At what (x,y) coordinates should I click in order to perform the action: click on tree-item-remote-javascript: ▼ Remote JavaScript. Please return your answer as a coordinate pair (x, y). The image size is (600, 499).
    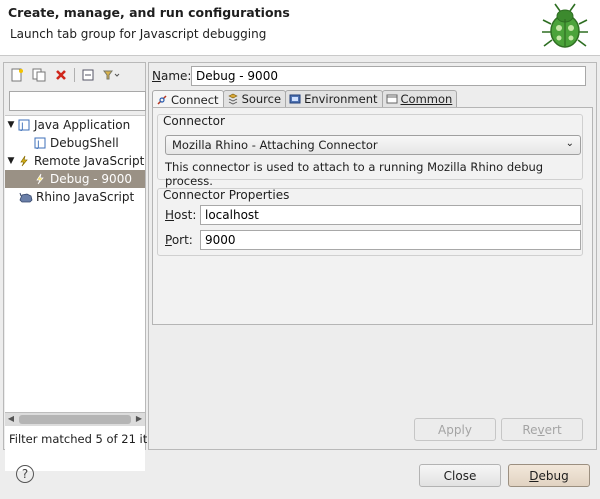
    Looking at the image, I should click on (75, 161).